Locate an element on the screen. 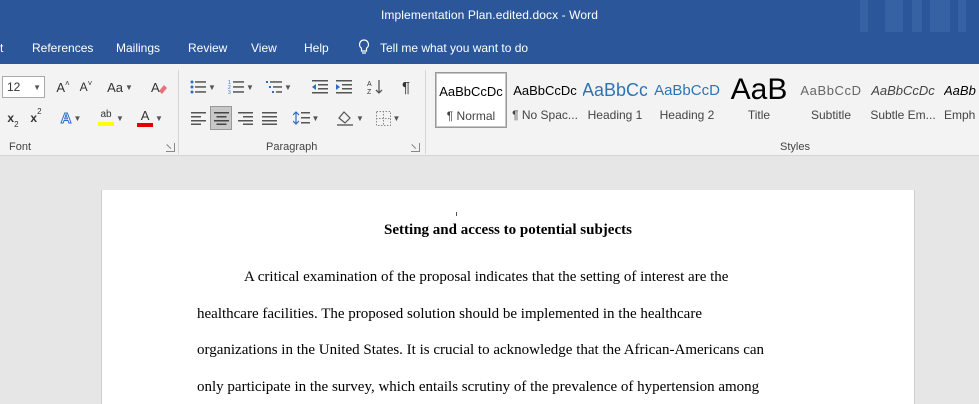 The image size is (979, 404). tell-me-label: Tell me what you want to do is located at coordinates (454, 47).